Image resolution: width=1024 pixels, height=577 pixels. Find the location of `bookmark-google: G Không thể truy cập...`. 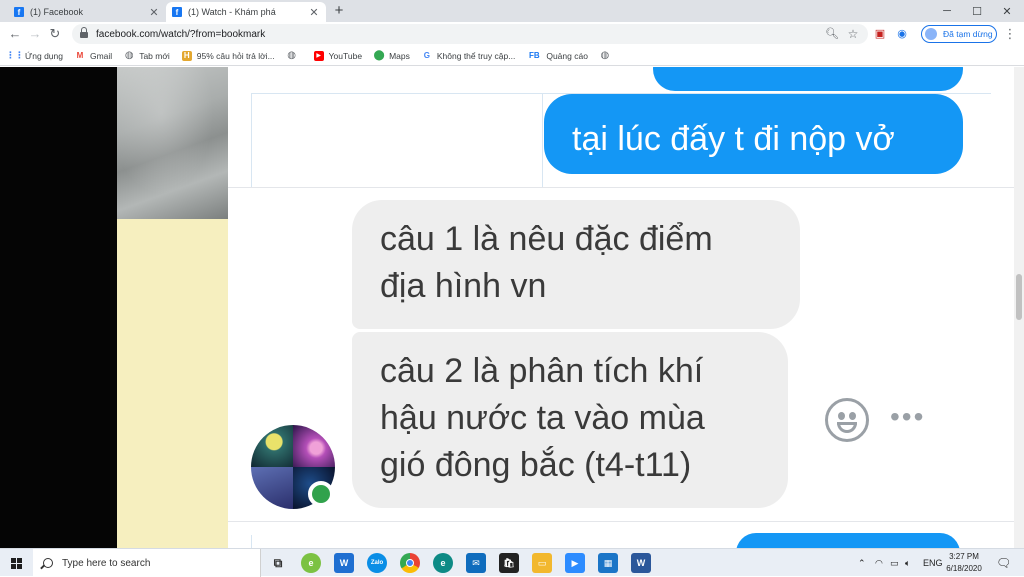

bookmark-google: G Không thể truy cập... is located at coordinates (469, 56).